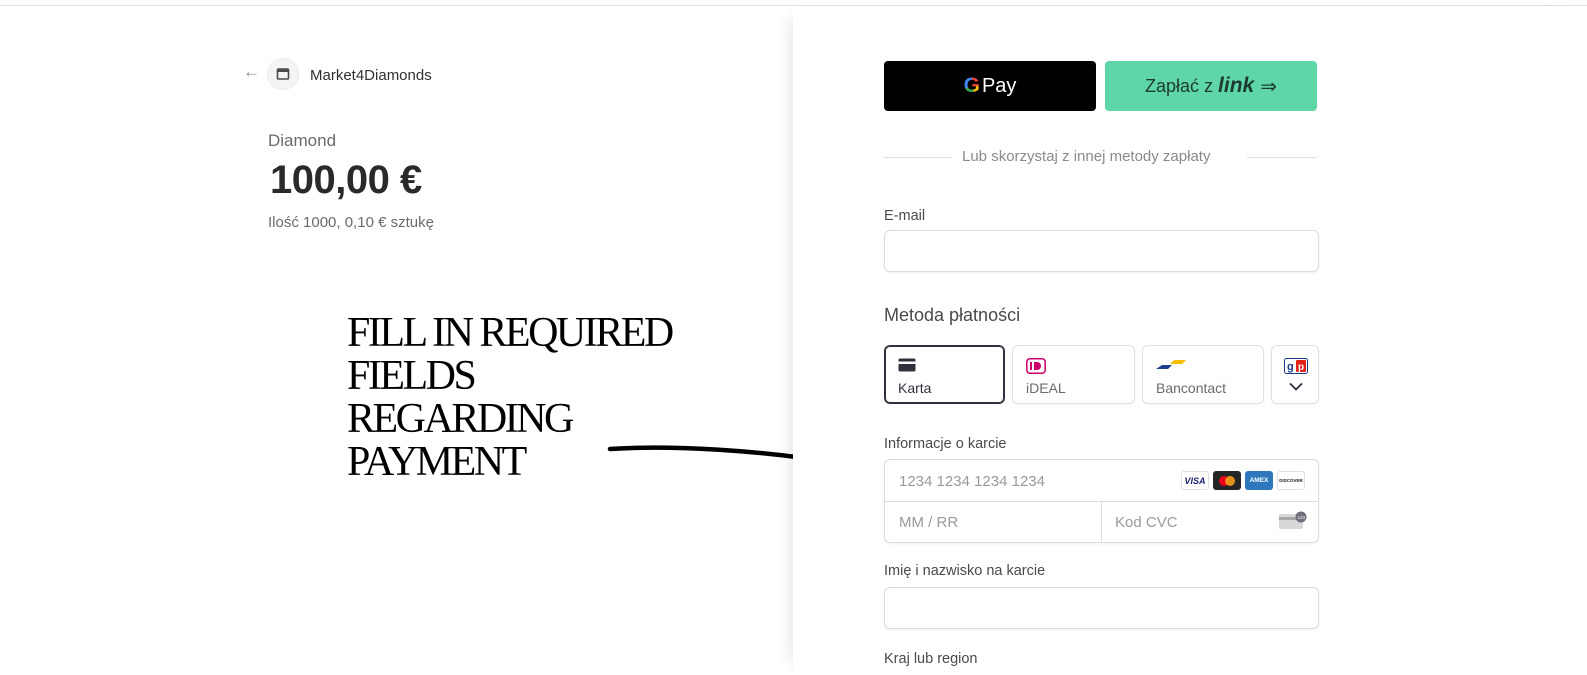  Describe the element at coordinates (1046, 388) in the screenshot. I see `tab-ideal-label: iDEAL` at that location.